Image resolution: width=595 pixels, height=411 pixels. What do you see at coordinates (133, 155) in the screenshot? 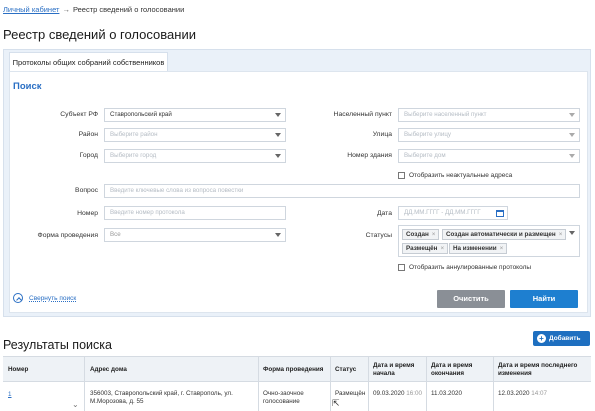
I see `city-placeholder: Выберите город` at bounding box center [133, 155].